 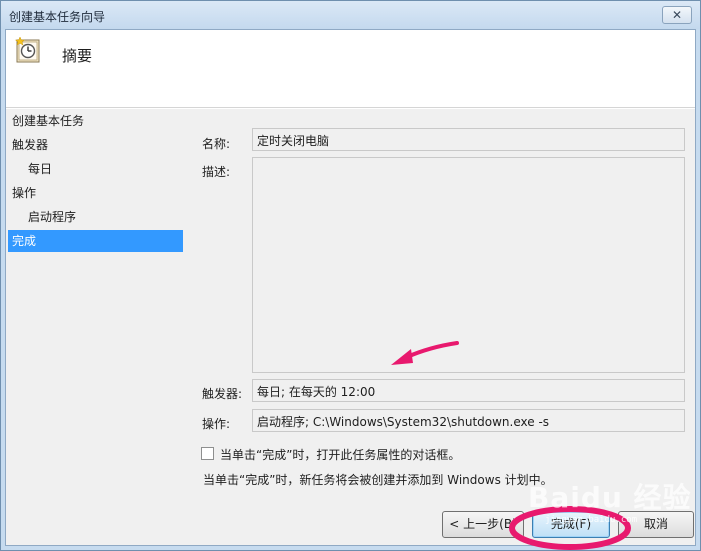 I want to click on sidebar-item-trigger: 触发器, so click(x=95, y=145).